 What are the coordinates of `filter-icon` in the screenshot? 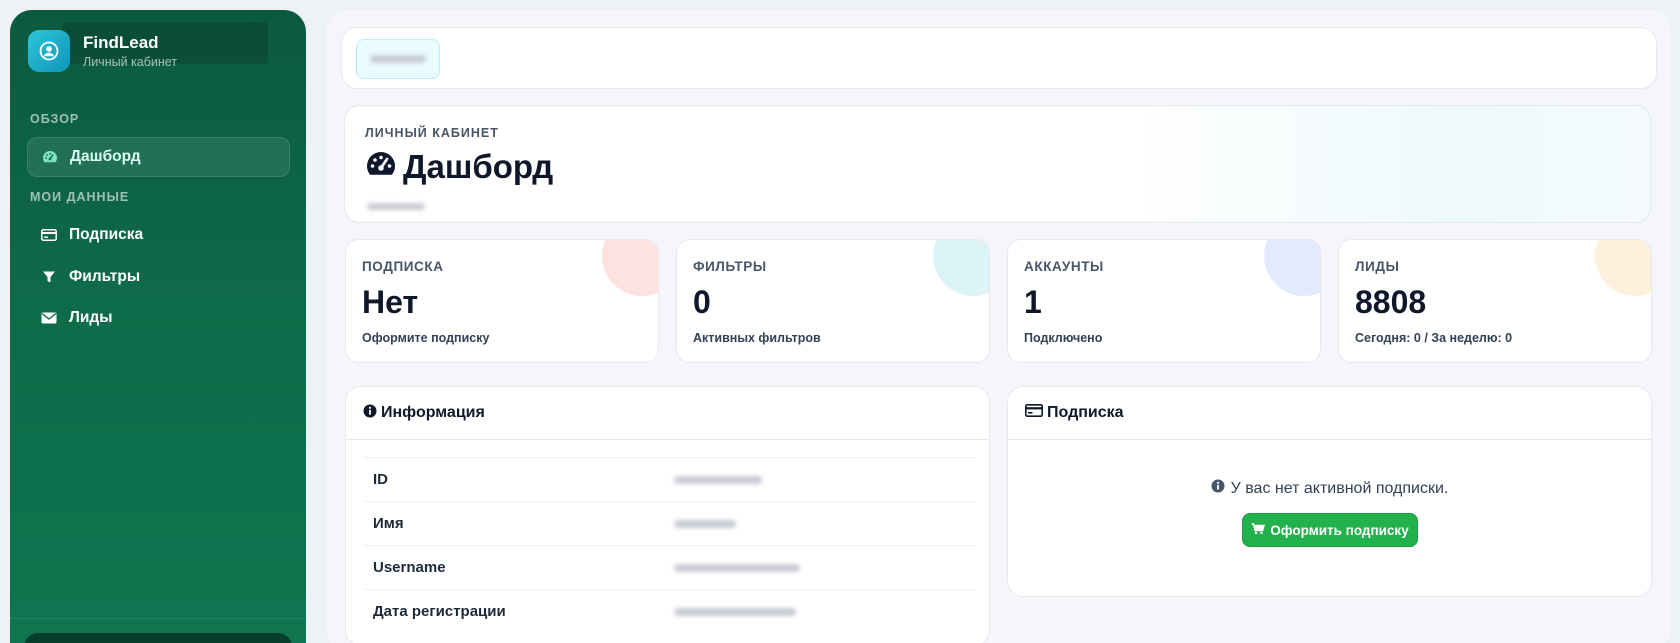 It's located at (49, 277).